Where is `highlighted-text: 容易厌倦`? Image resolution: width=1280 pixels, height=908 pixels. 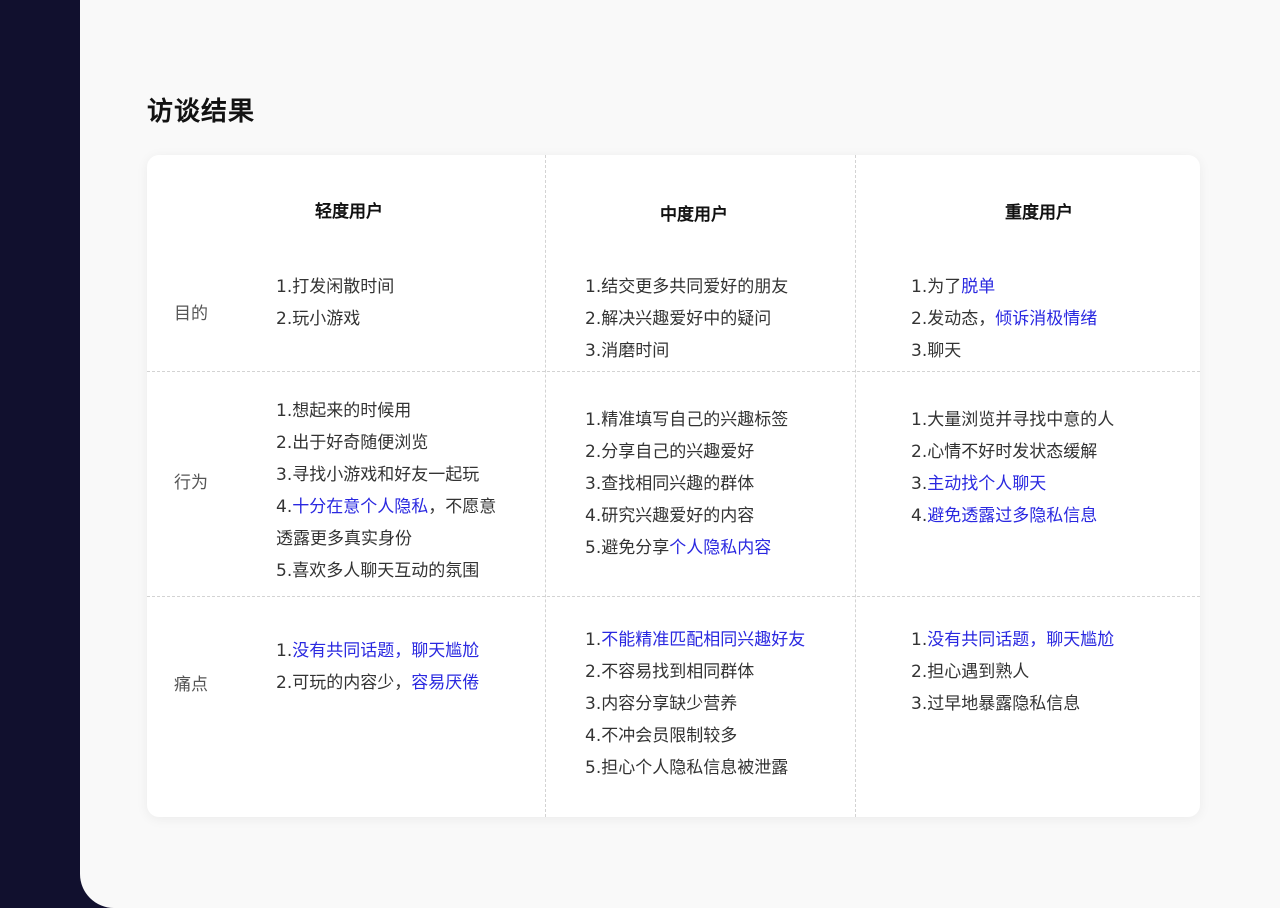 highlighted-text: 容易厌倦 is located at coordinates (445, 683).